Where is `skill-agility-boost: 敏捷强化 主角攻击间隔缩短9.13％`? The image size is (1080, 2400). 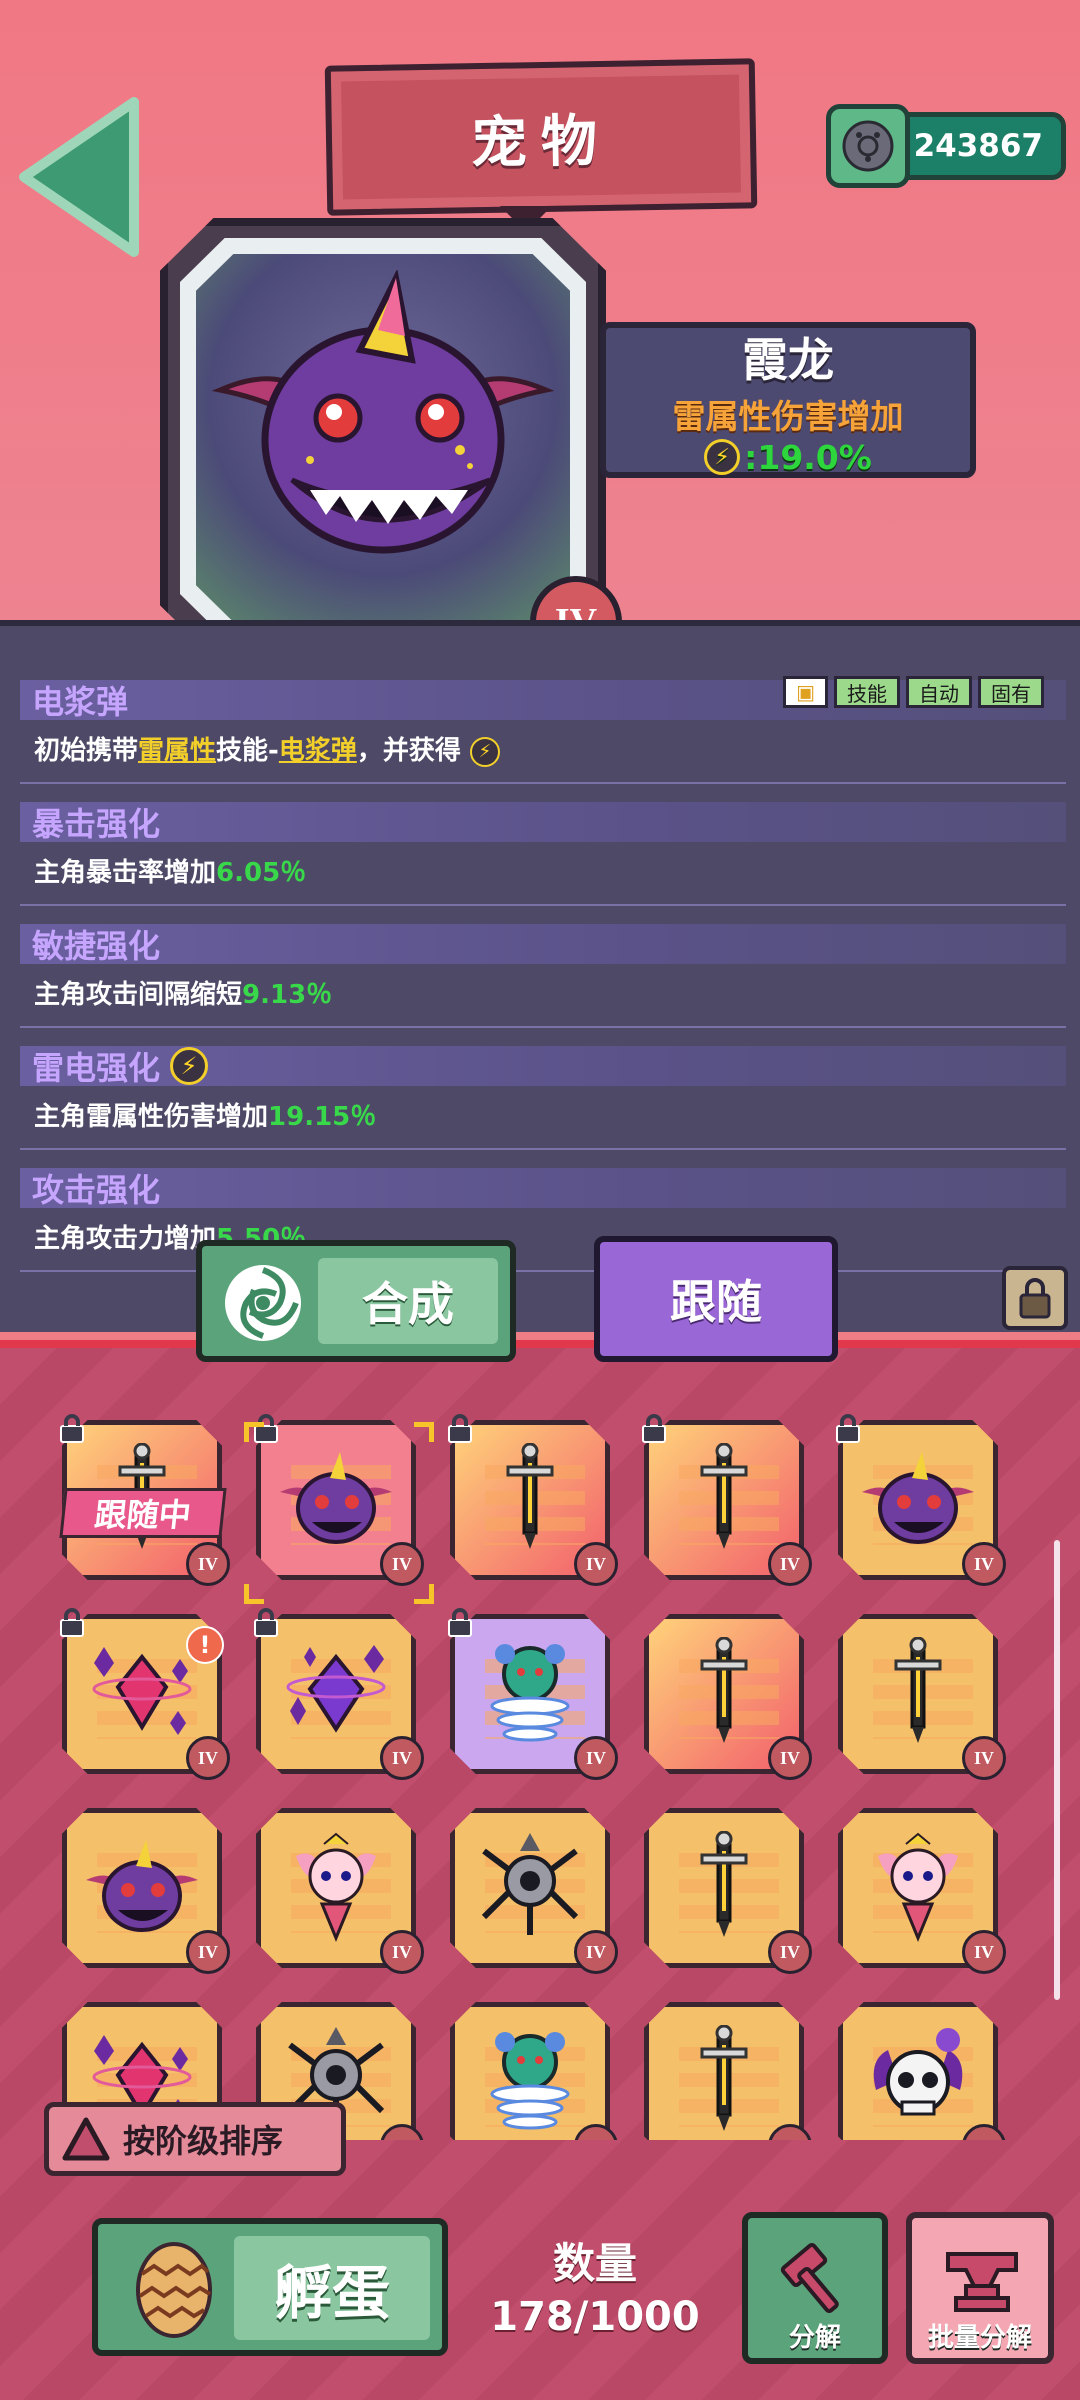
skill-agility-boost: 敏捷强化 主角攻击间隔缩短9.13％ is located at coordinates (540, 972).